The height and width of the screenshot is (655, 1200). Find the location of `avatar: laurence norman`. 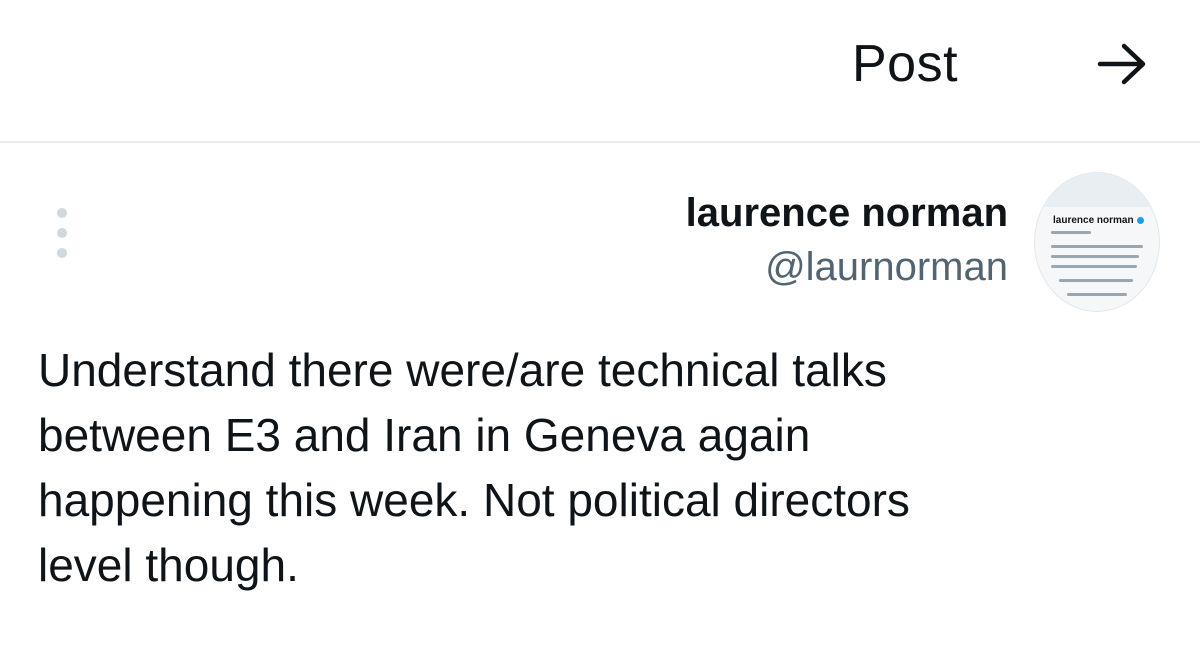

avatar: laurence norman is located at coordinates (1097, 242).